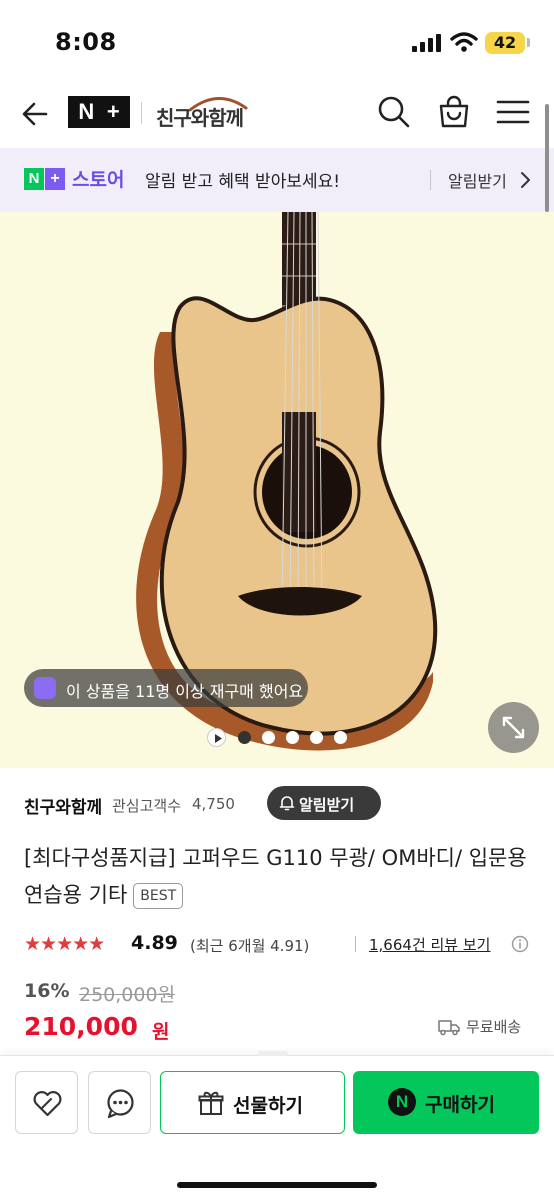 The width and height of the screenshot is (554, 1200). I want to click on seller-notify-button: 알림받기, so click(324, 803).